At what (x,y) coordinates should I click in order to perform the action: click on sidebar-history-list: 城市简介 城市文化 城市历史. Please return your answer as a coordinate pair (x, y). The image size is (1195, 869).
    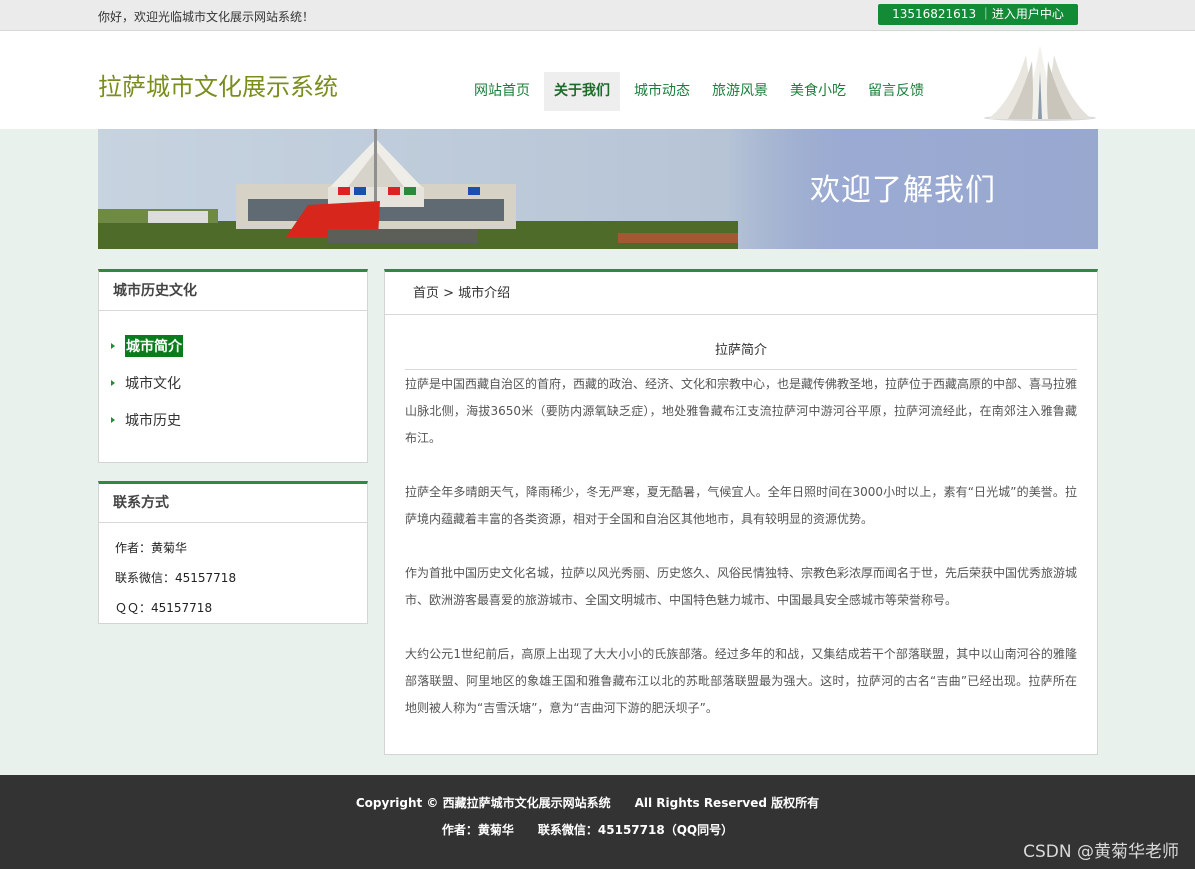
    Looking at the image, I should click on (233, 374).